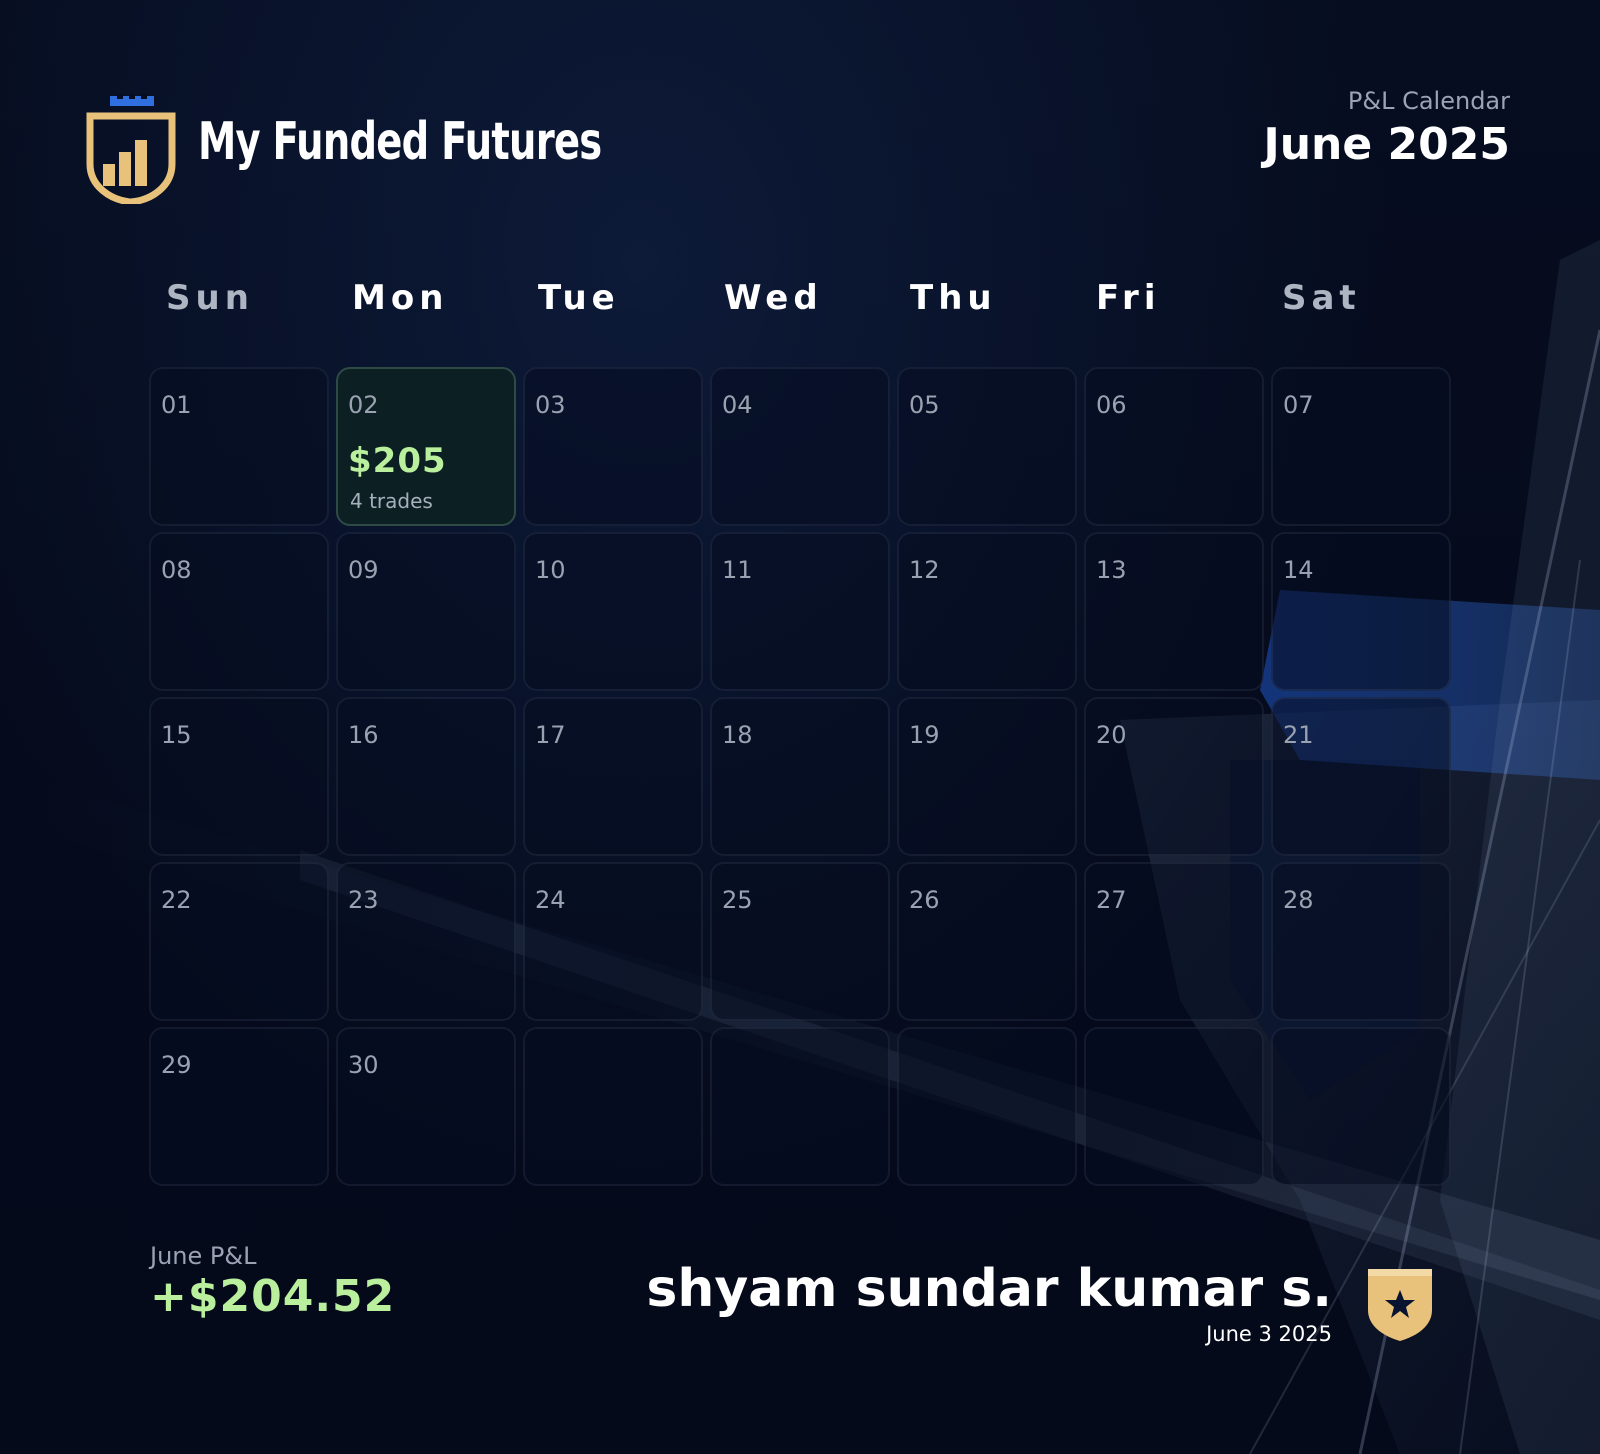 This screenshot has width=1600, height=1454. What do you see at coordinates (737, 405) in the screenshot?
I see `day-number: 04` at bounding box center [737, 405].